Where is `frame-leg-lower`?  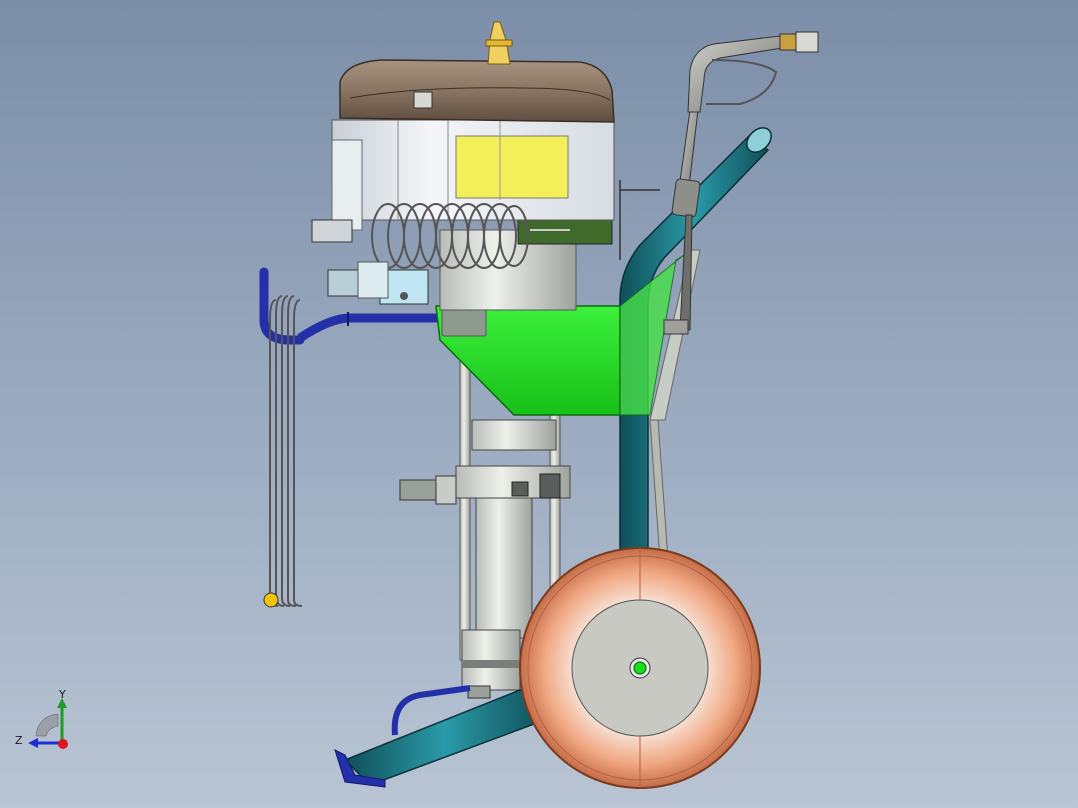
frame-leg-lower is located at coordinates (444, 737).